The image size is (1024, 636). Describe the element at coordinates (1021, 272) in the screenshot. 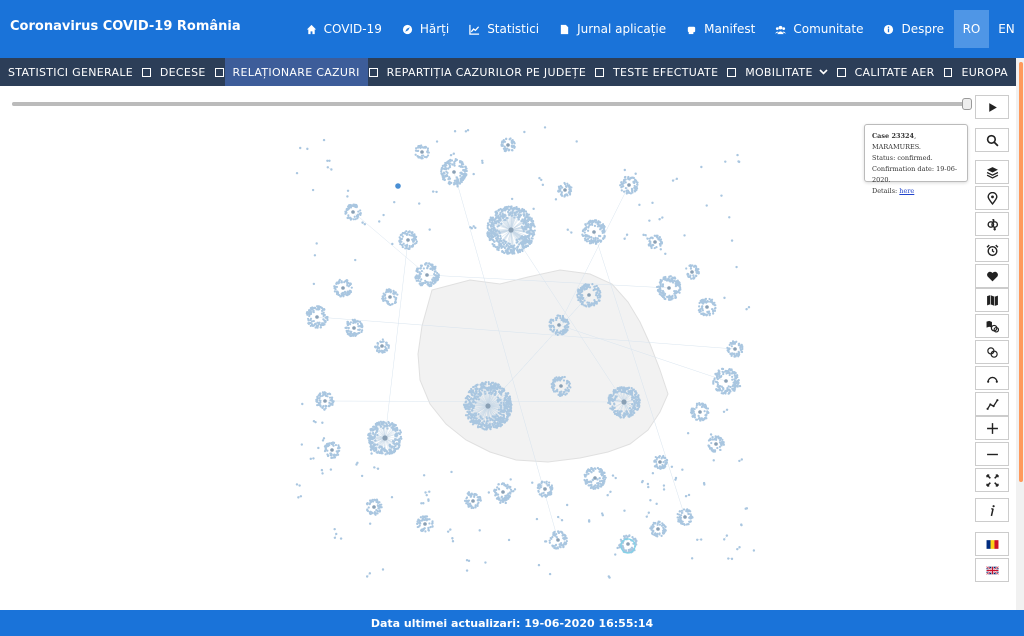

I see `page-scrollbar-thumb` at that location.